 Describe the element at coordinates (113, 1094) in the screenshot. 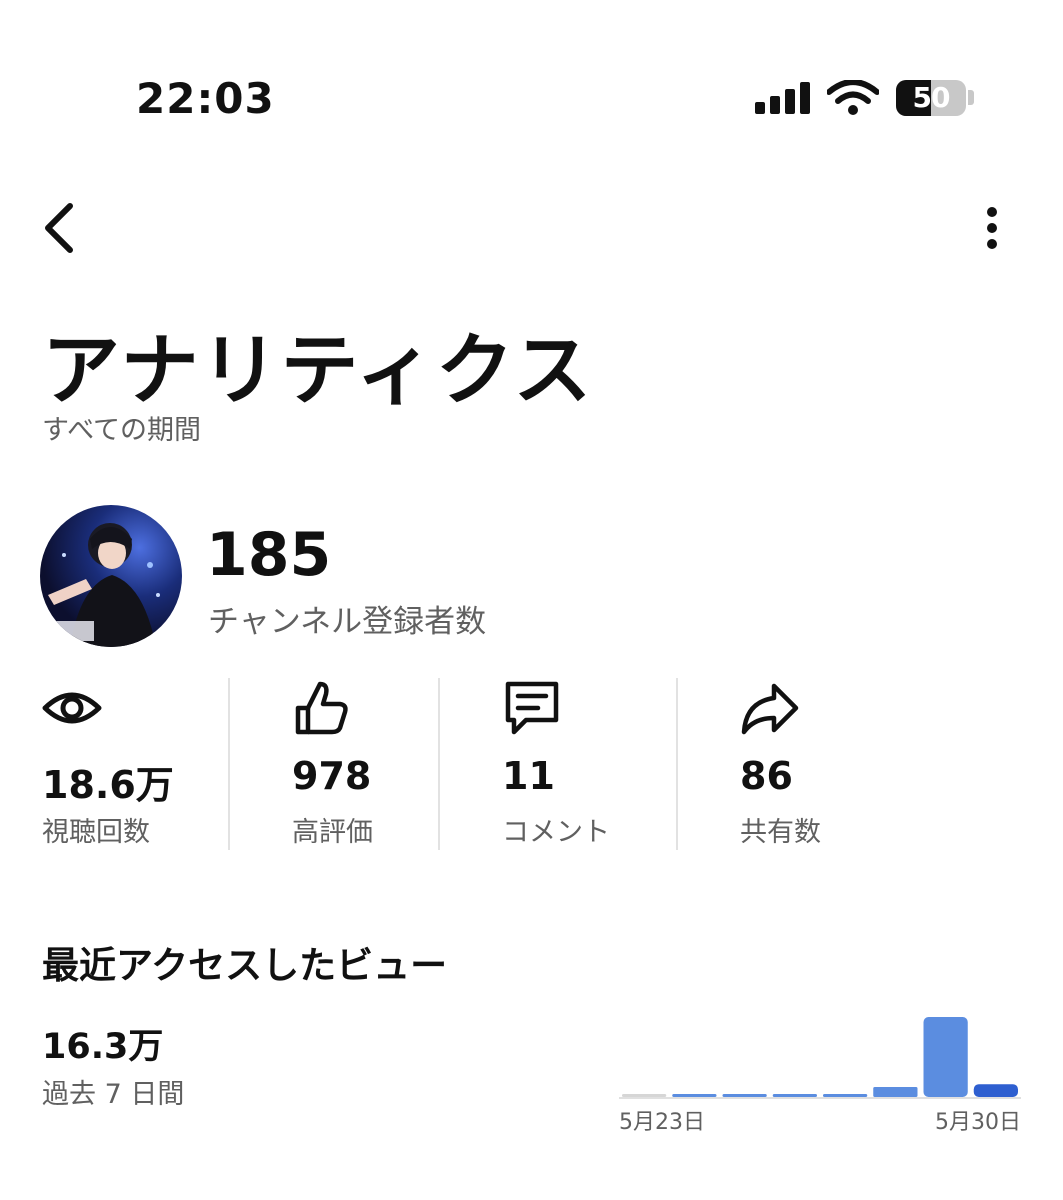

I see `recent-views-period: 過去 7 日間` at that location.